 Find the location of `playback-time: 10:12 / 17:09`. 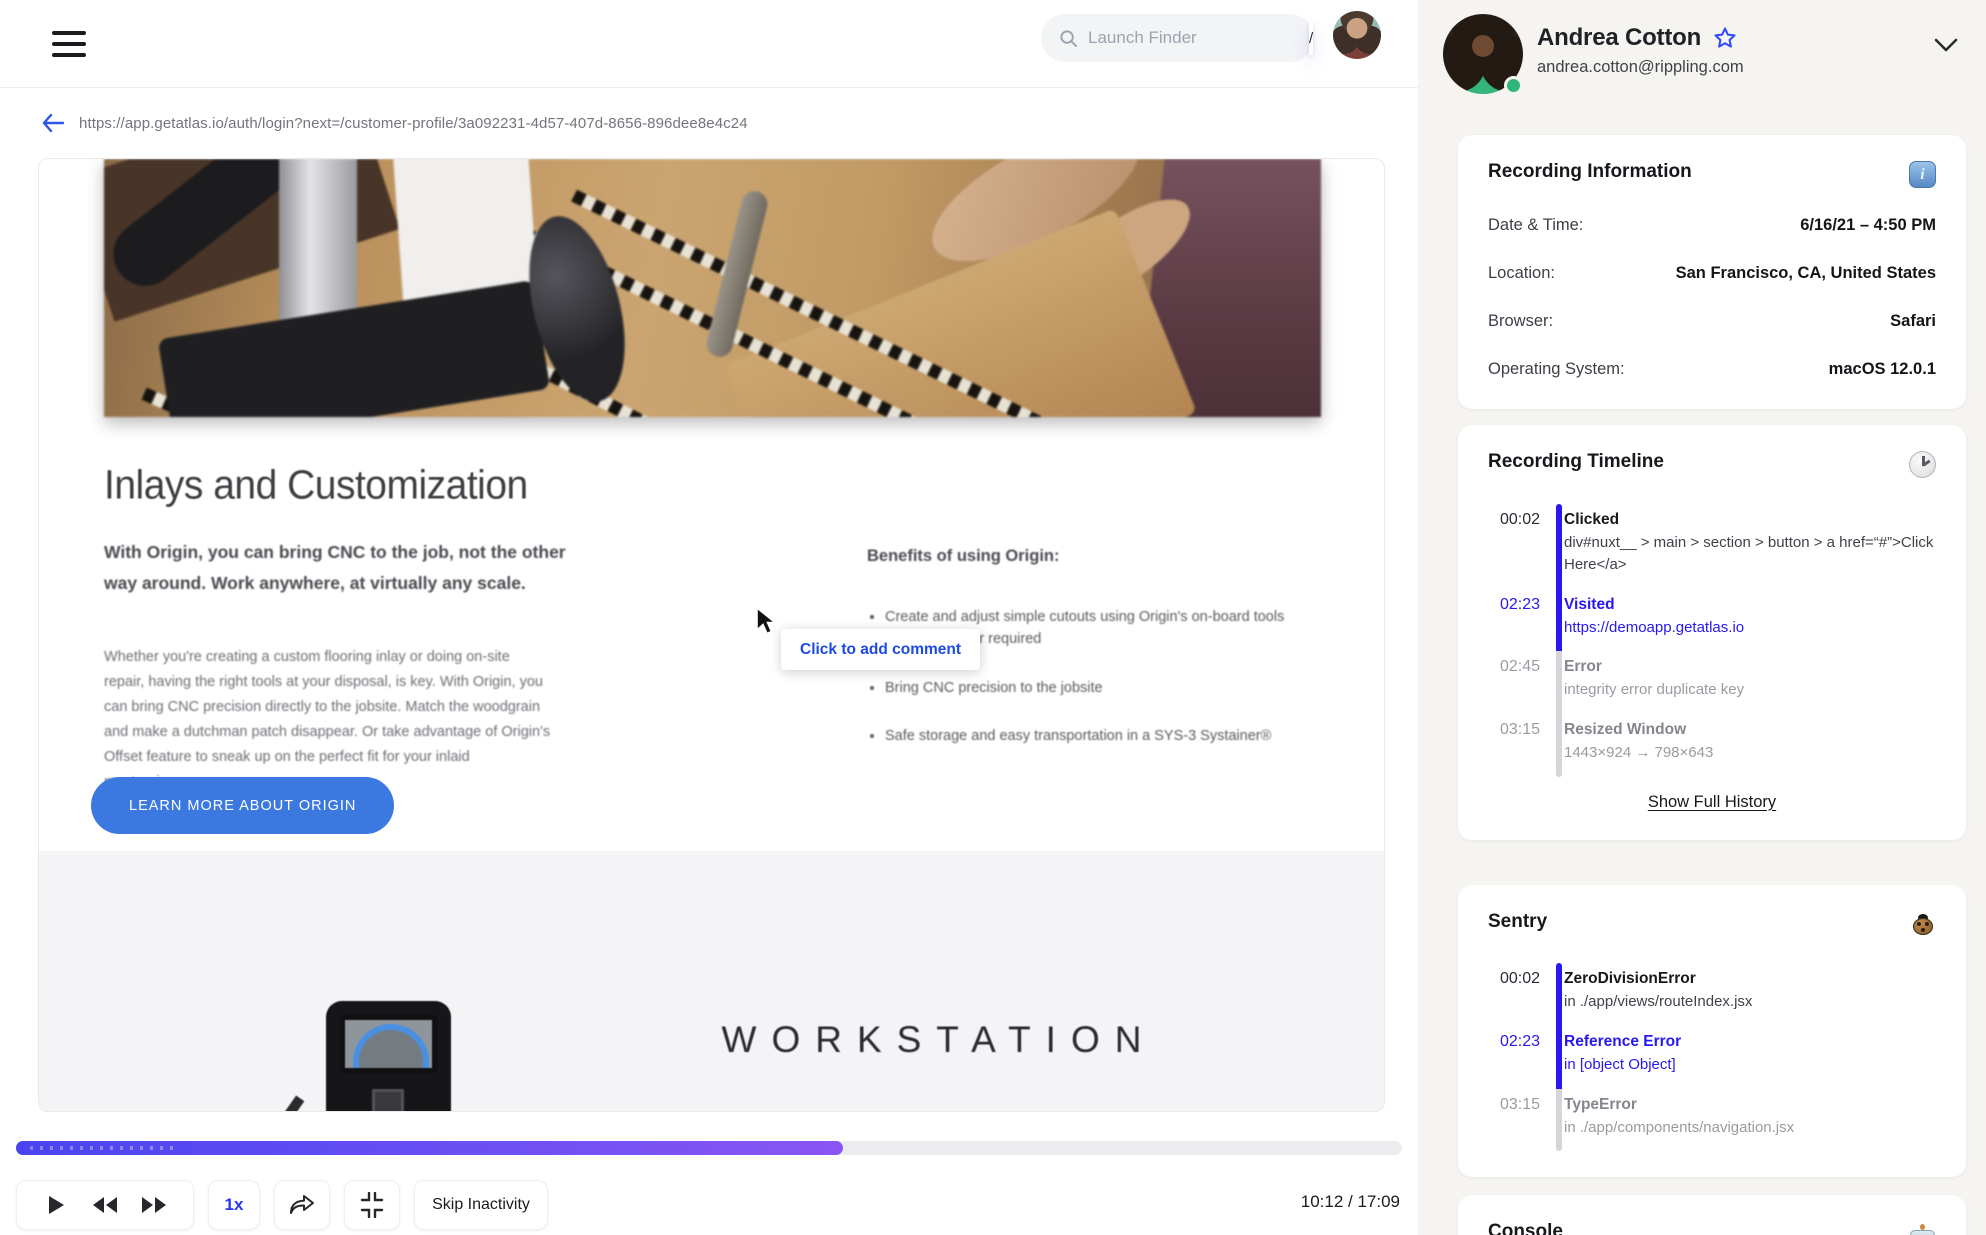

playback-time: 10:12 / 17:09 is located at coordinates (1350, 1201).